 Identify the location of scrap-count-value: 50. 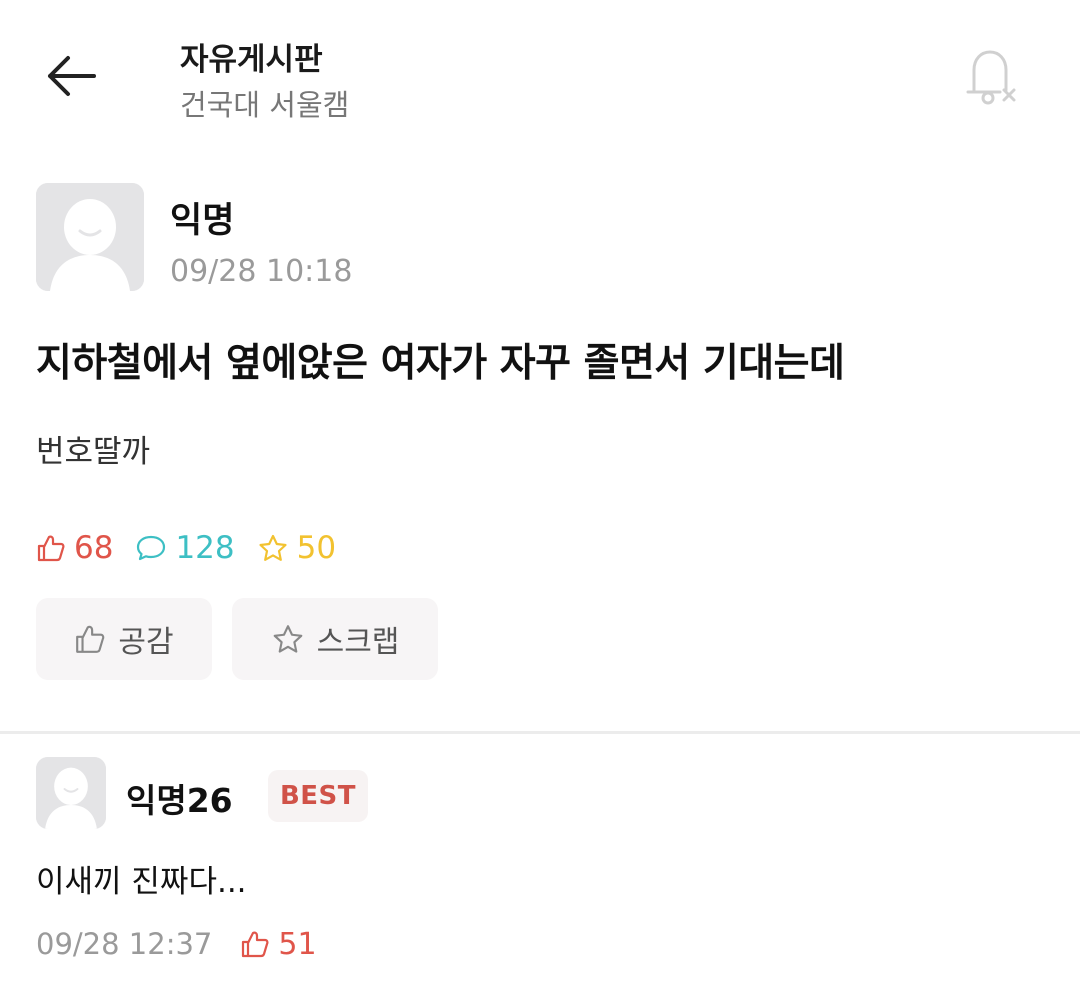
(316, 548).